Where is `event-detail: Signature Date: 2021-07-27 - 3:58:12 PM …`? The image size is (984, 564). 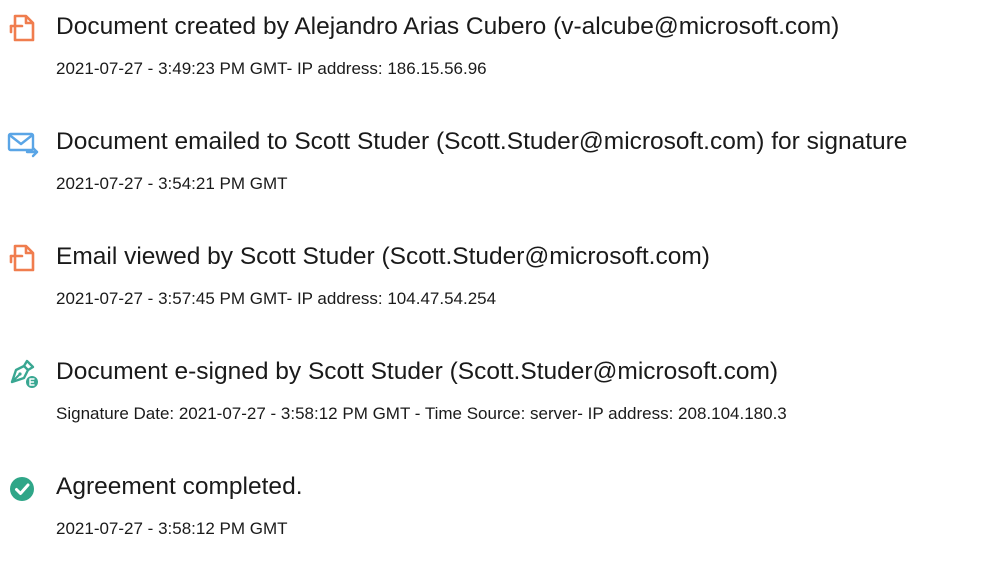 event-detail: Signature Date: 2021-07-27 - 3:58:12 PM … is located at coordinates (421, 413).